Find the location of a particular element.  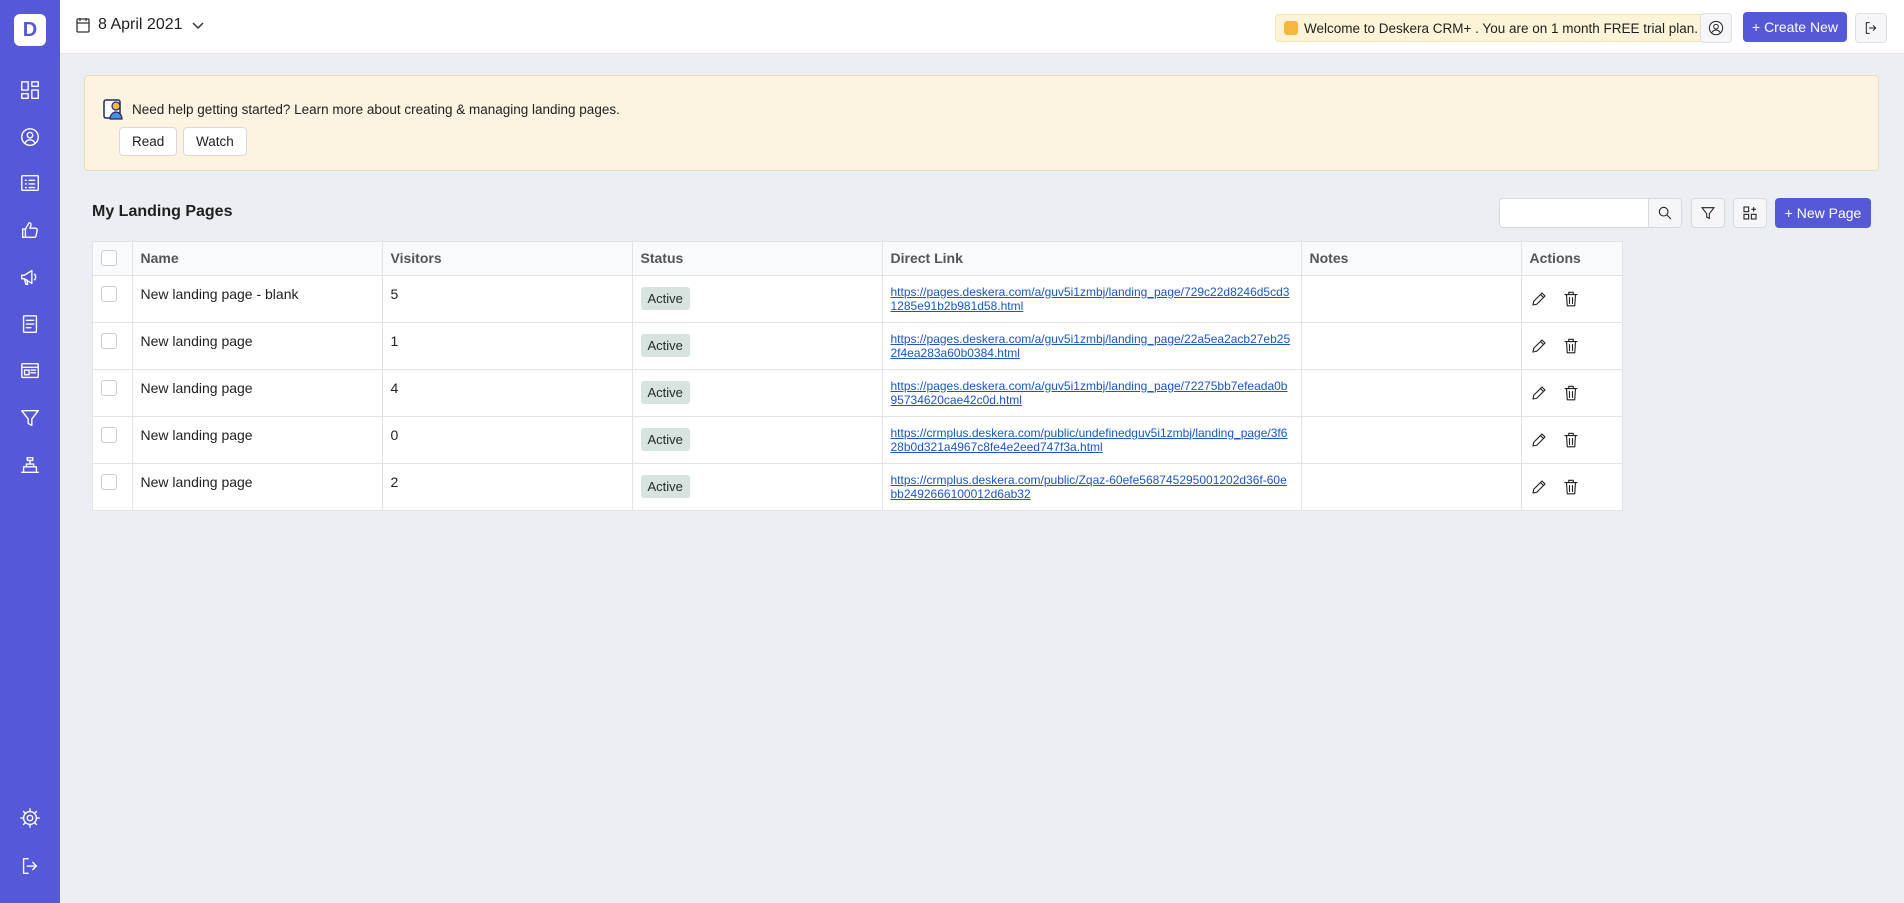

sidebar: D is located at coordinates (30, 451).